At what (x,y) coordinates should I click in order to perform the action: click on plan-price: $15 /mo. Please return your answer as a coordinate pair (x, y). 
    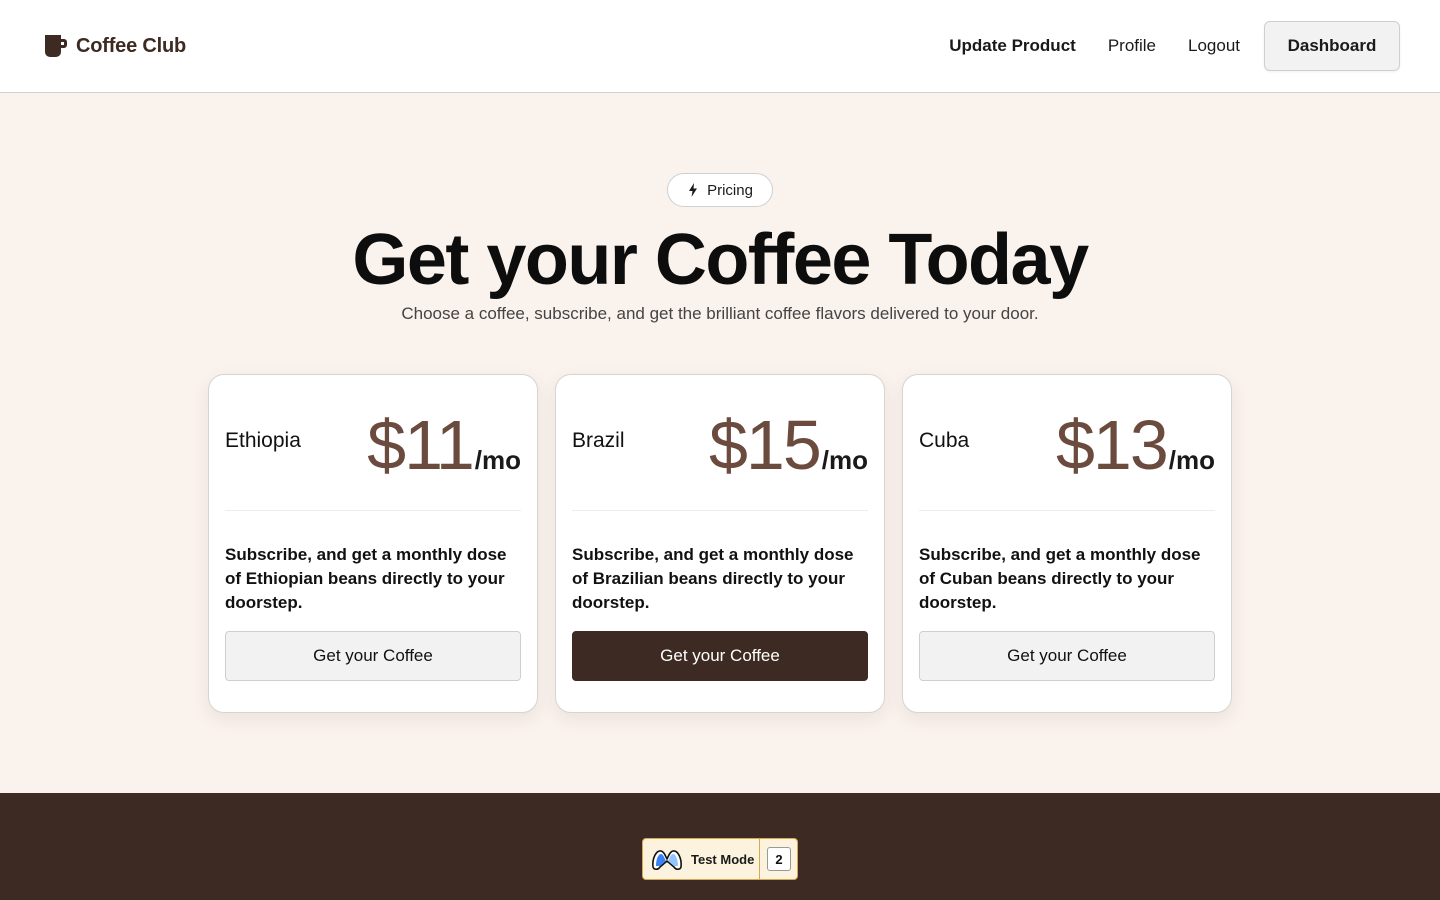
    Looking at the image, I should click on (788, 445).